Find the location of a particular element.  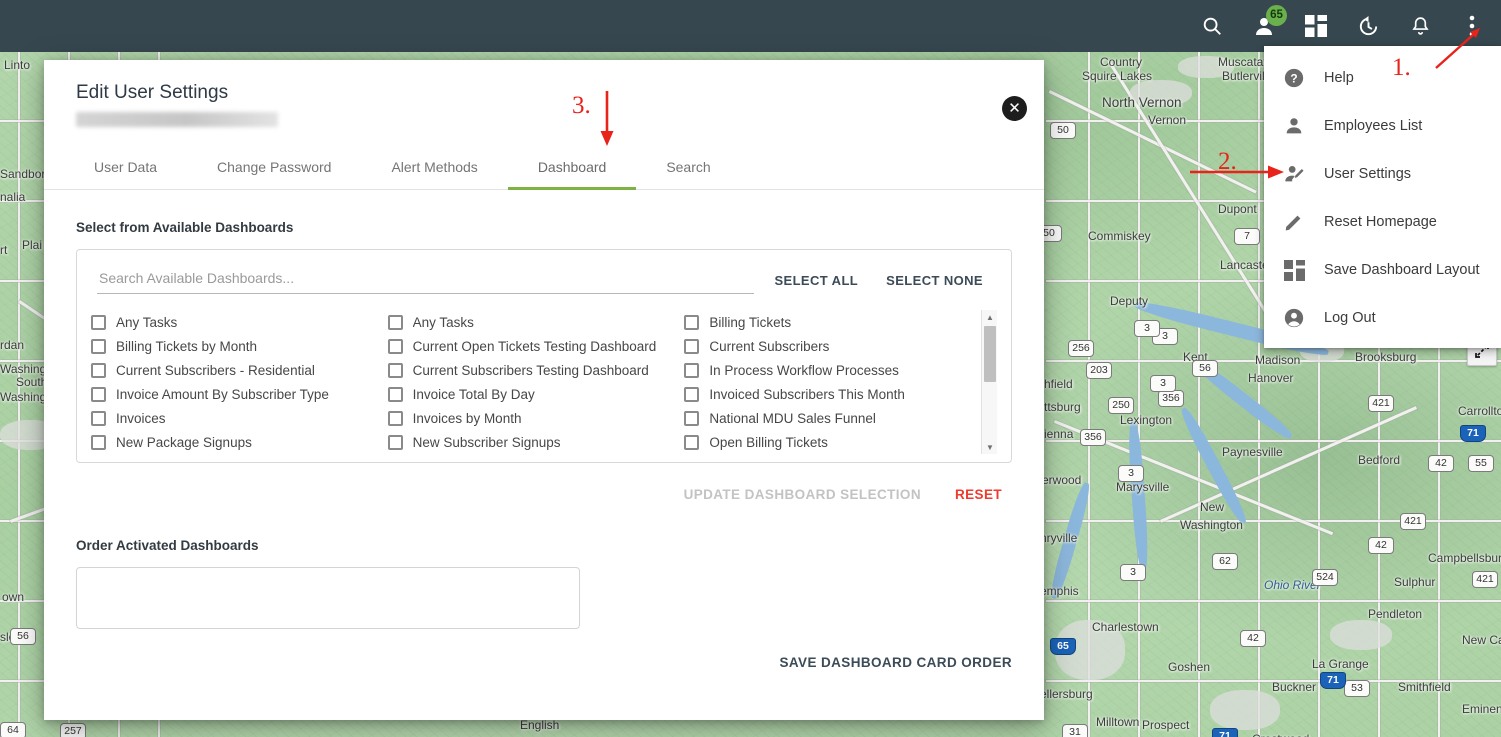

save-dashboard-card-order-button: SAVE DASHBOARD CARD ORDER is located at coordinates (895, 662).